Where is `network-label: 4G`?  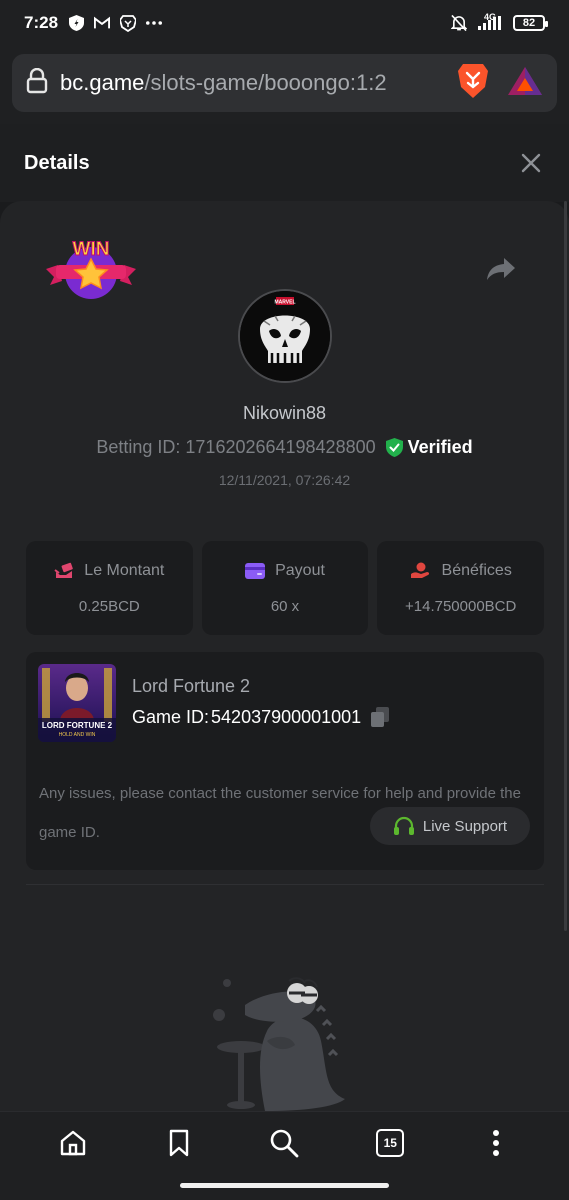 network-label: 4G is located at coordinates (489, 16).